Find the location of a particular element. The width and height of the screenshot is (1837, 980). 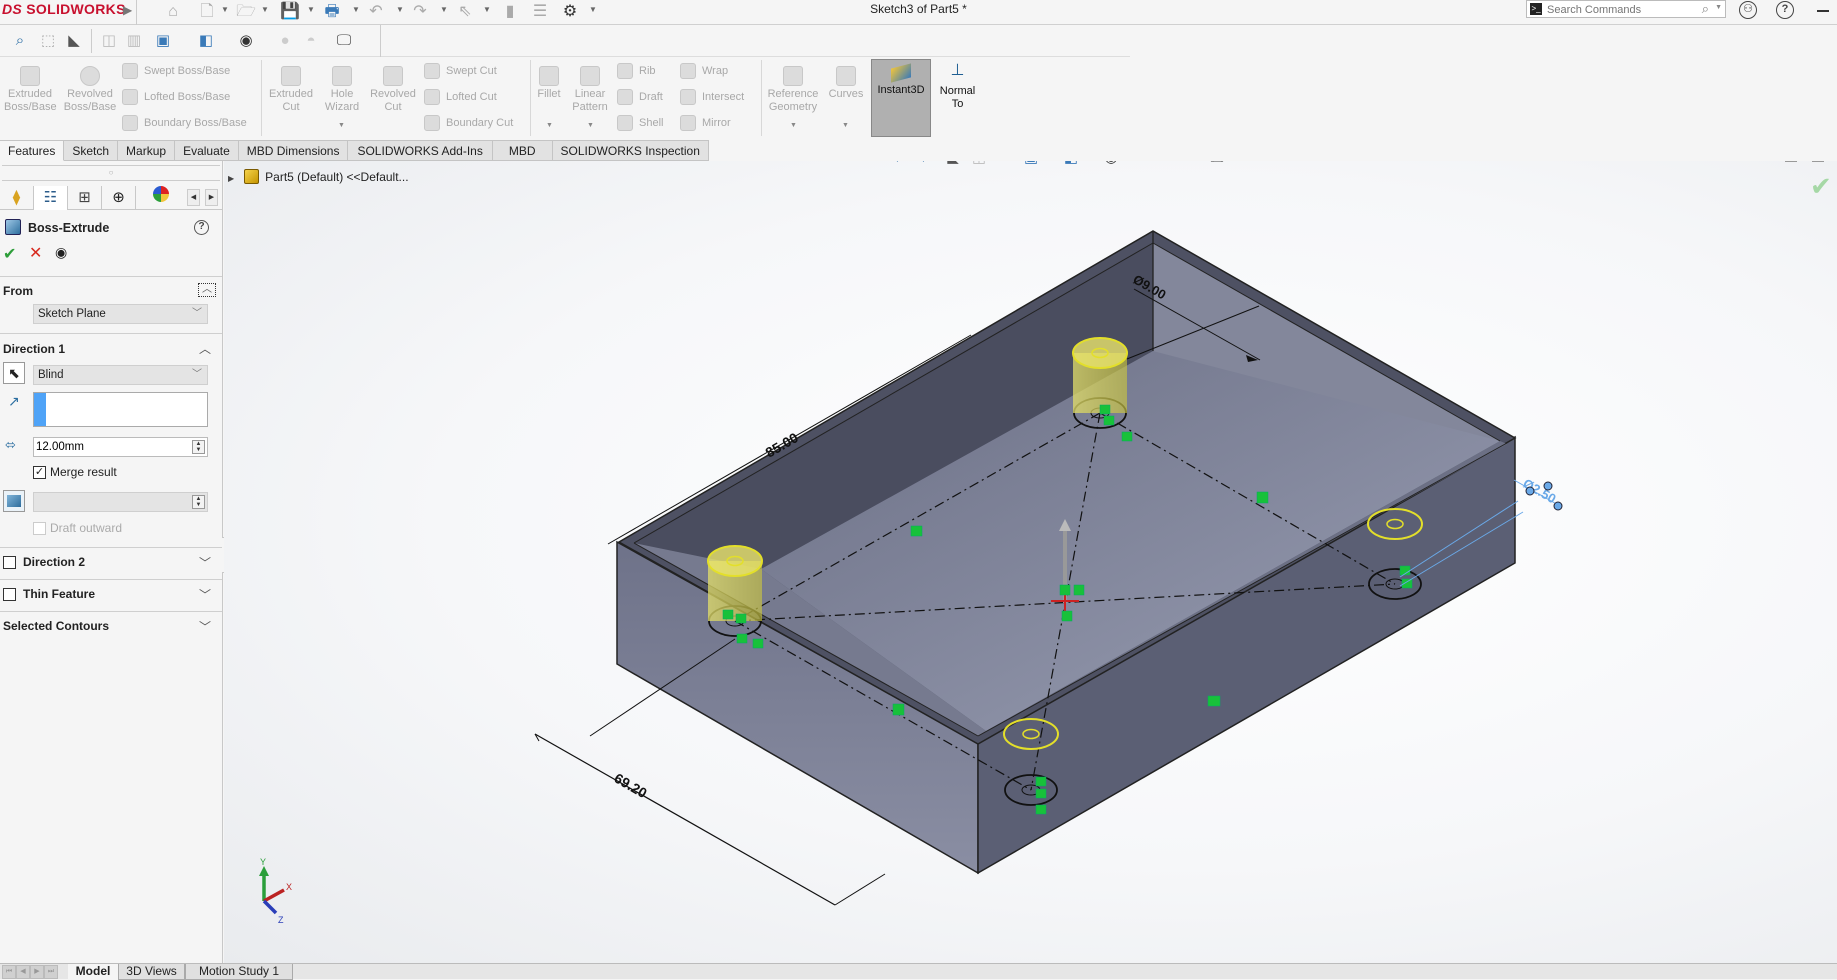

previous-tab-icon: ◀ is located at coordinates (23, 972).